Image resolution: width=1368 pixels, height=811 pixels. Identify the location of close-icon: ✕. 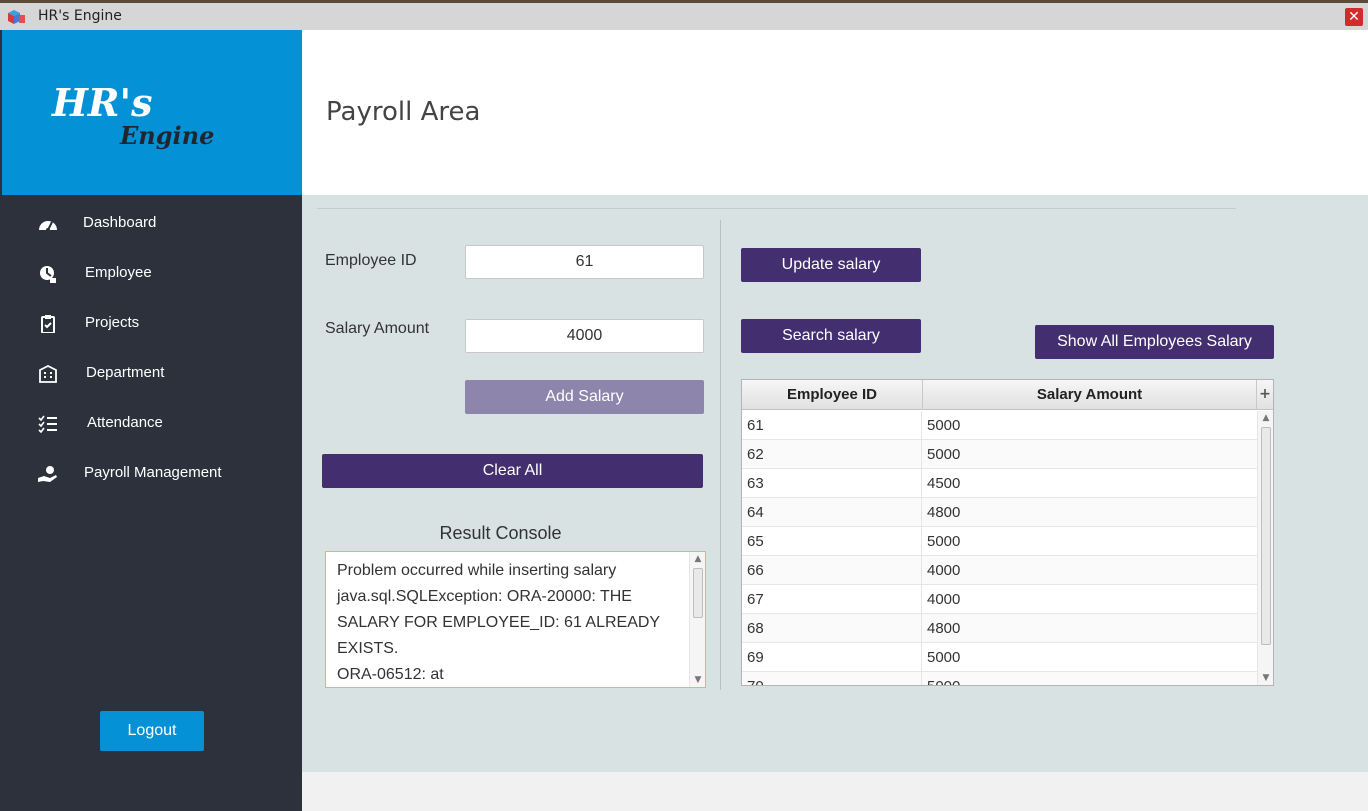
(1354, 17).